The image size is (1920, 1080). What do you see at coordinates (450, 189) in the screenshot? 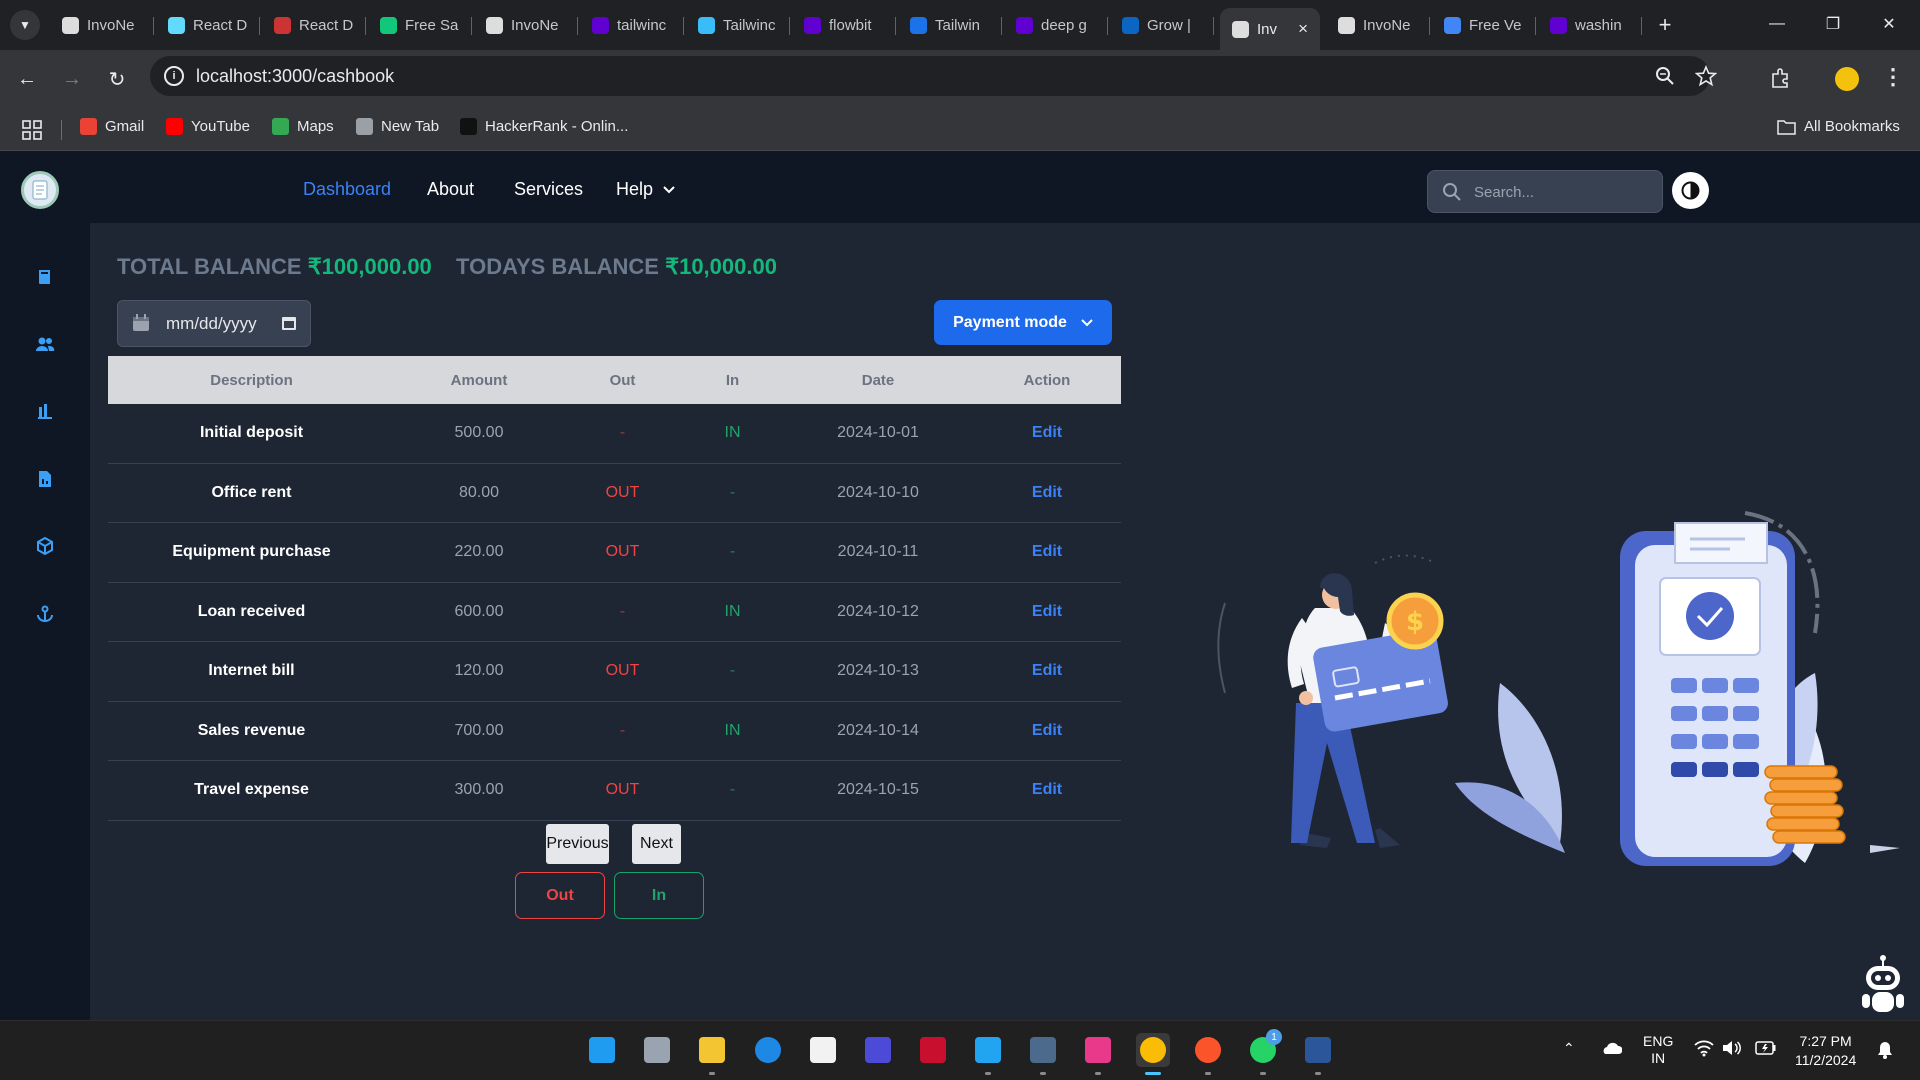
I see `nav-about: About` at bounding box center [450, 189].